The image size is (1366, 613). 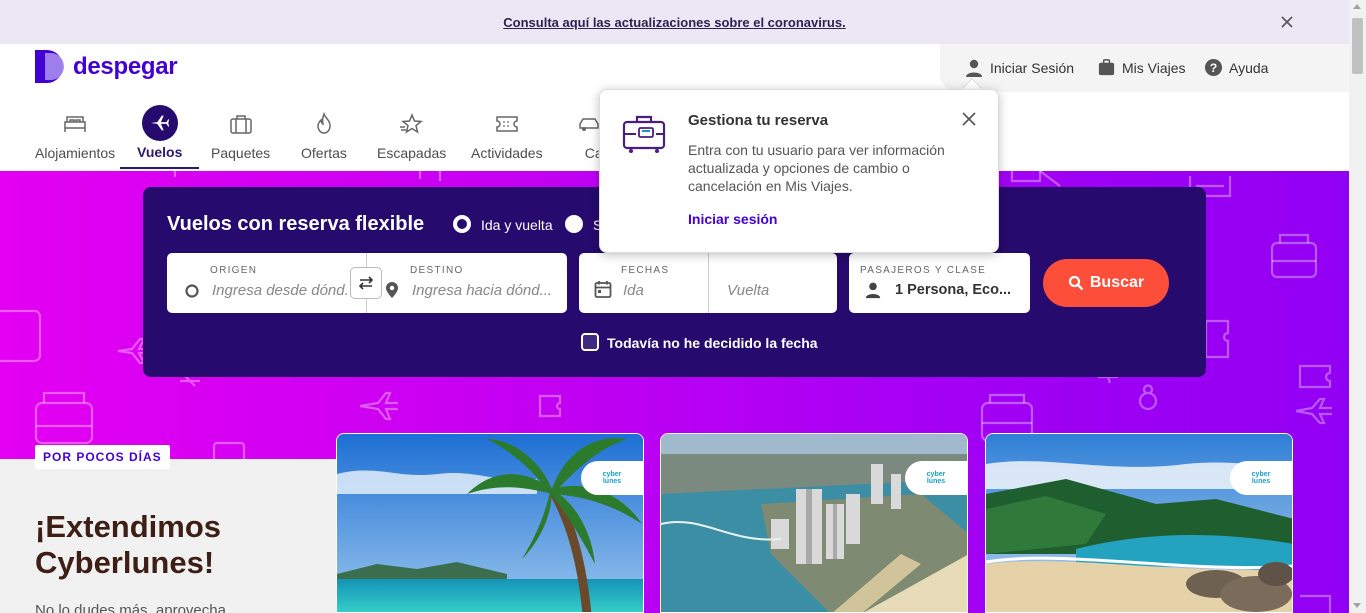 I want to click on nav-label: Escapadas, so click(x=412, y=153).